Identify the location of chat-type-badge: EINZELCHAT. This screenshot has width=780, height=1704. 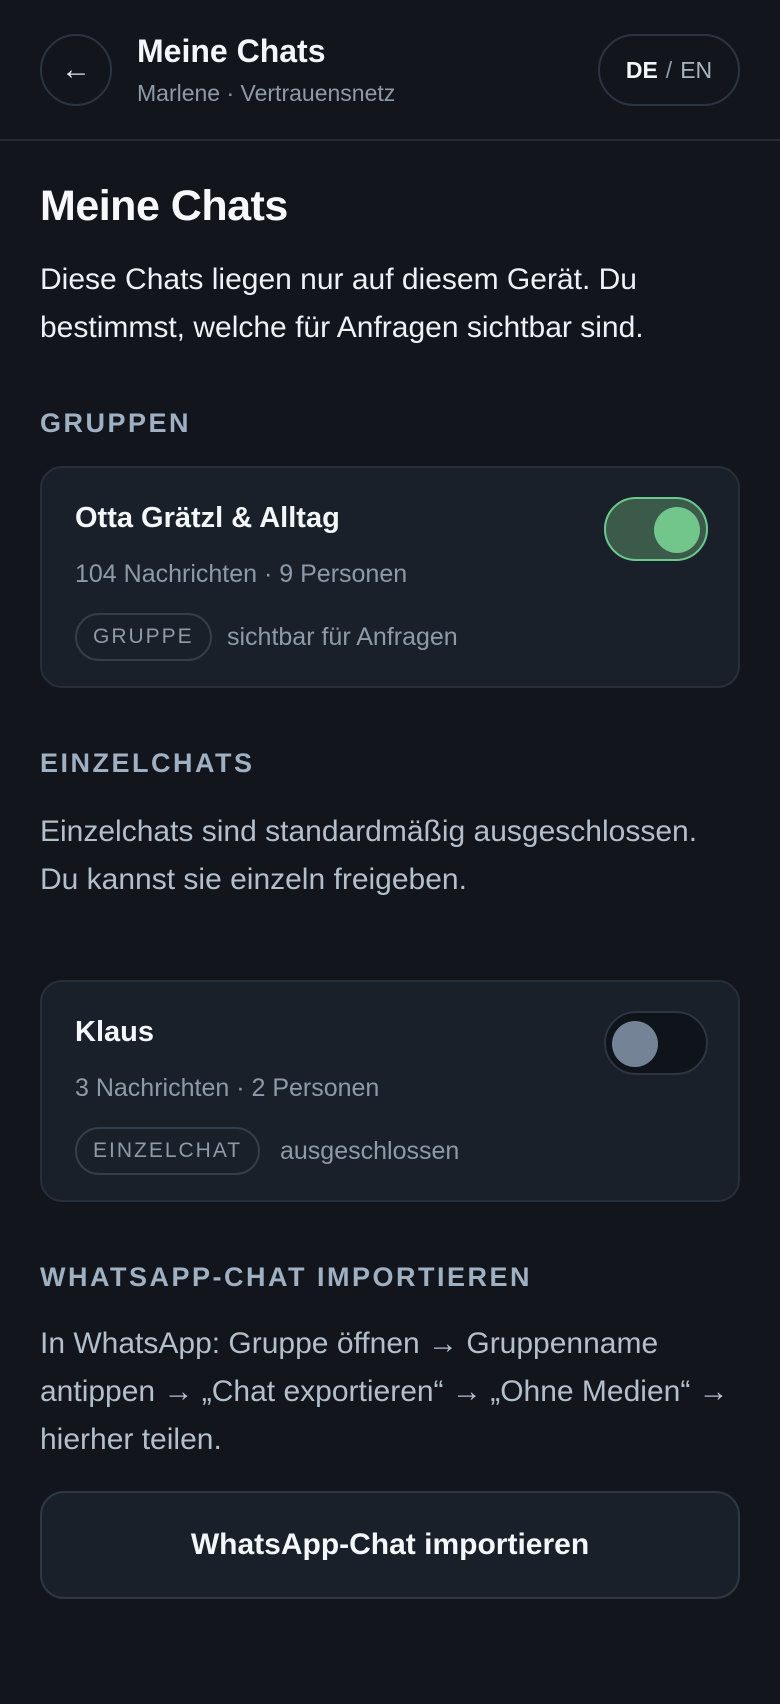
(168, 1151).